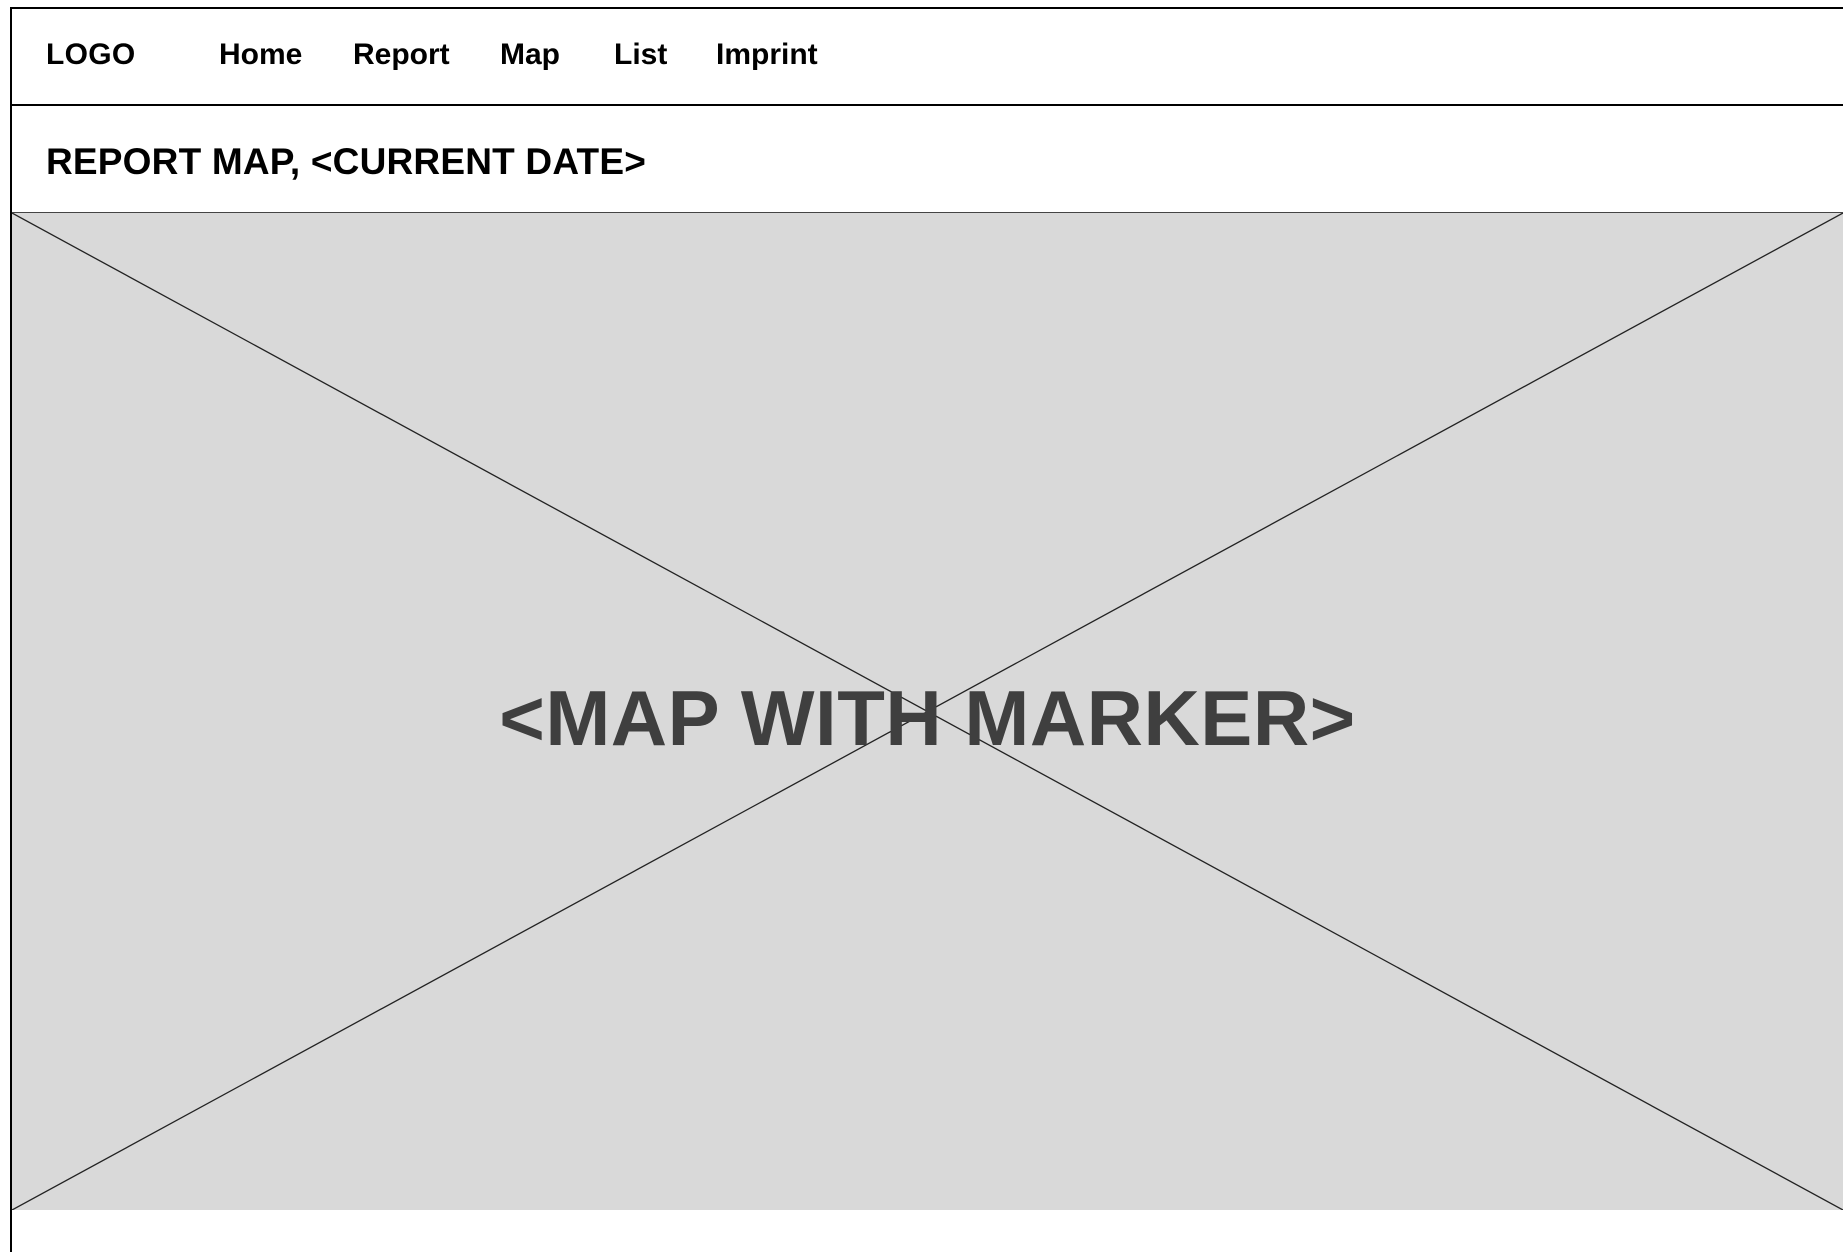 The image size is (1843, 1252). Describe the element at coordinates (346, 161) in the screenshot. I see `page-title: REPORT MAP, <CURRENT DATE>` at that location.